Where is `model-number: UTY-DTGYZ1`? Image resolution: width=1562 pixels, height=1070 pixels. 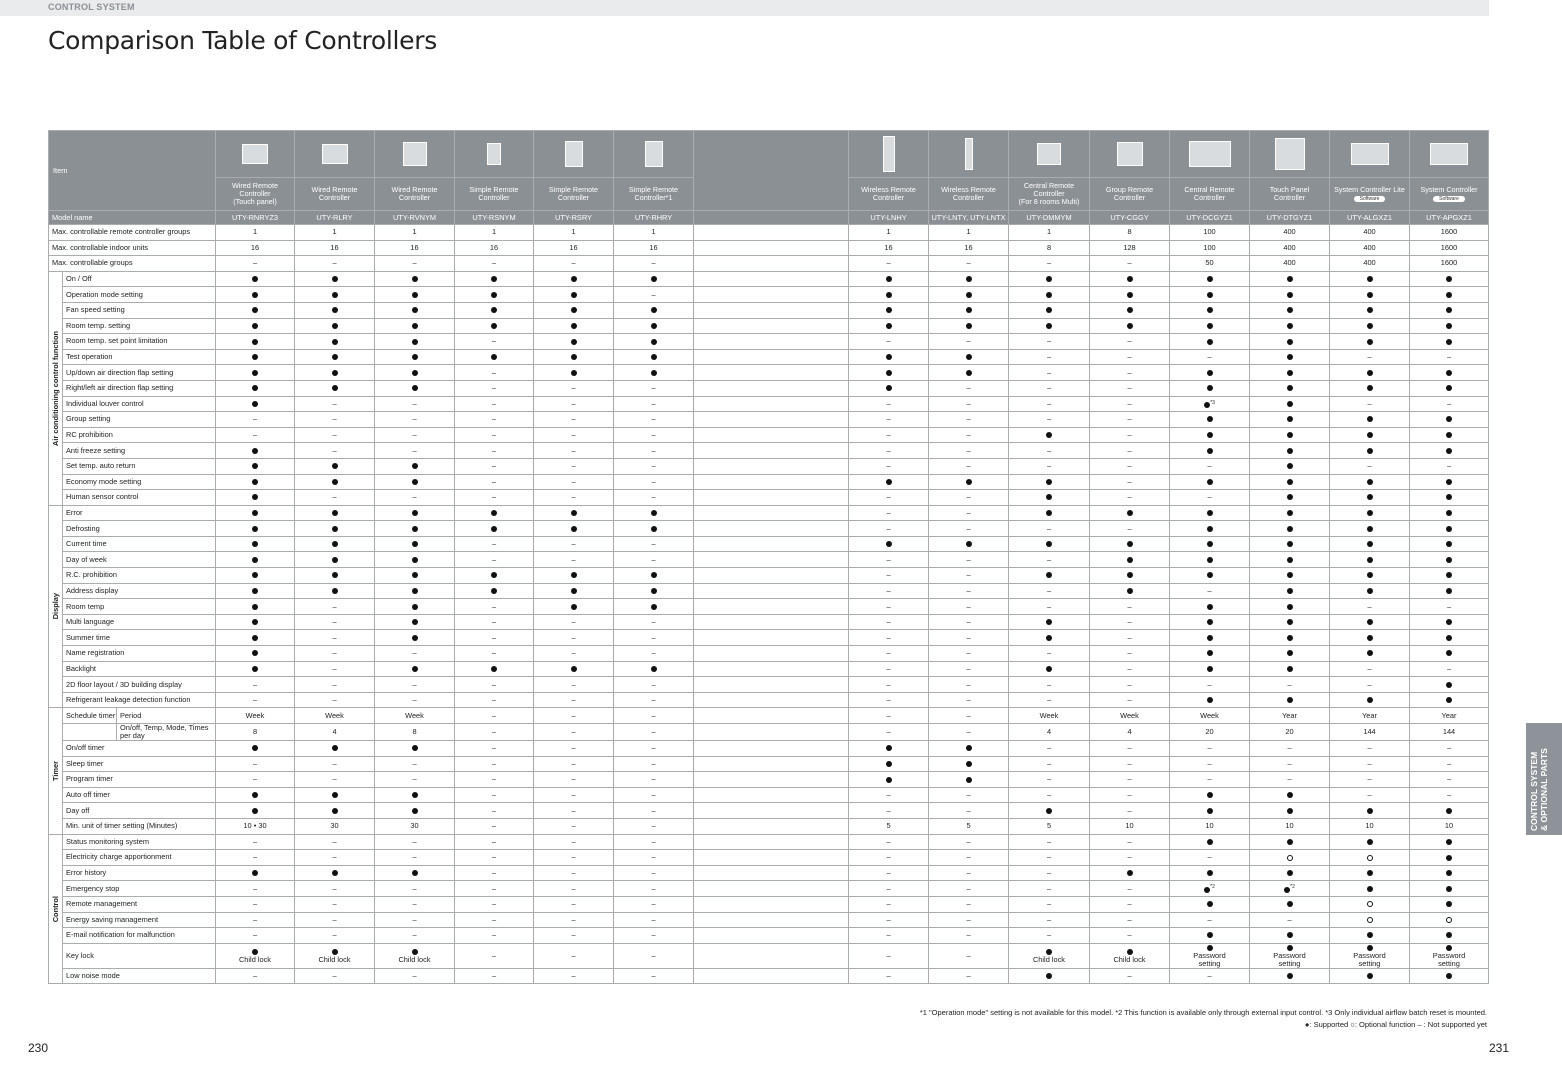 model-number: UTY-DTGYZ1 is located at coordinates (1289, 217).